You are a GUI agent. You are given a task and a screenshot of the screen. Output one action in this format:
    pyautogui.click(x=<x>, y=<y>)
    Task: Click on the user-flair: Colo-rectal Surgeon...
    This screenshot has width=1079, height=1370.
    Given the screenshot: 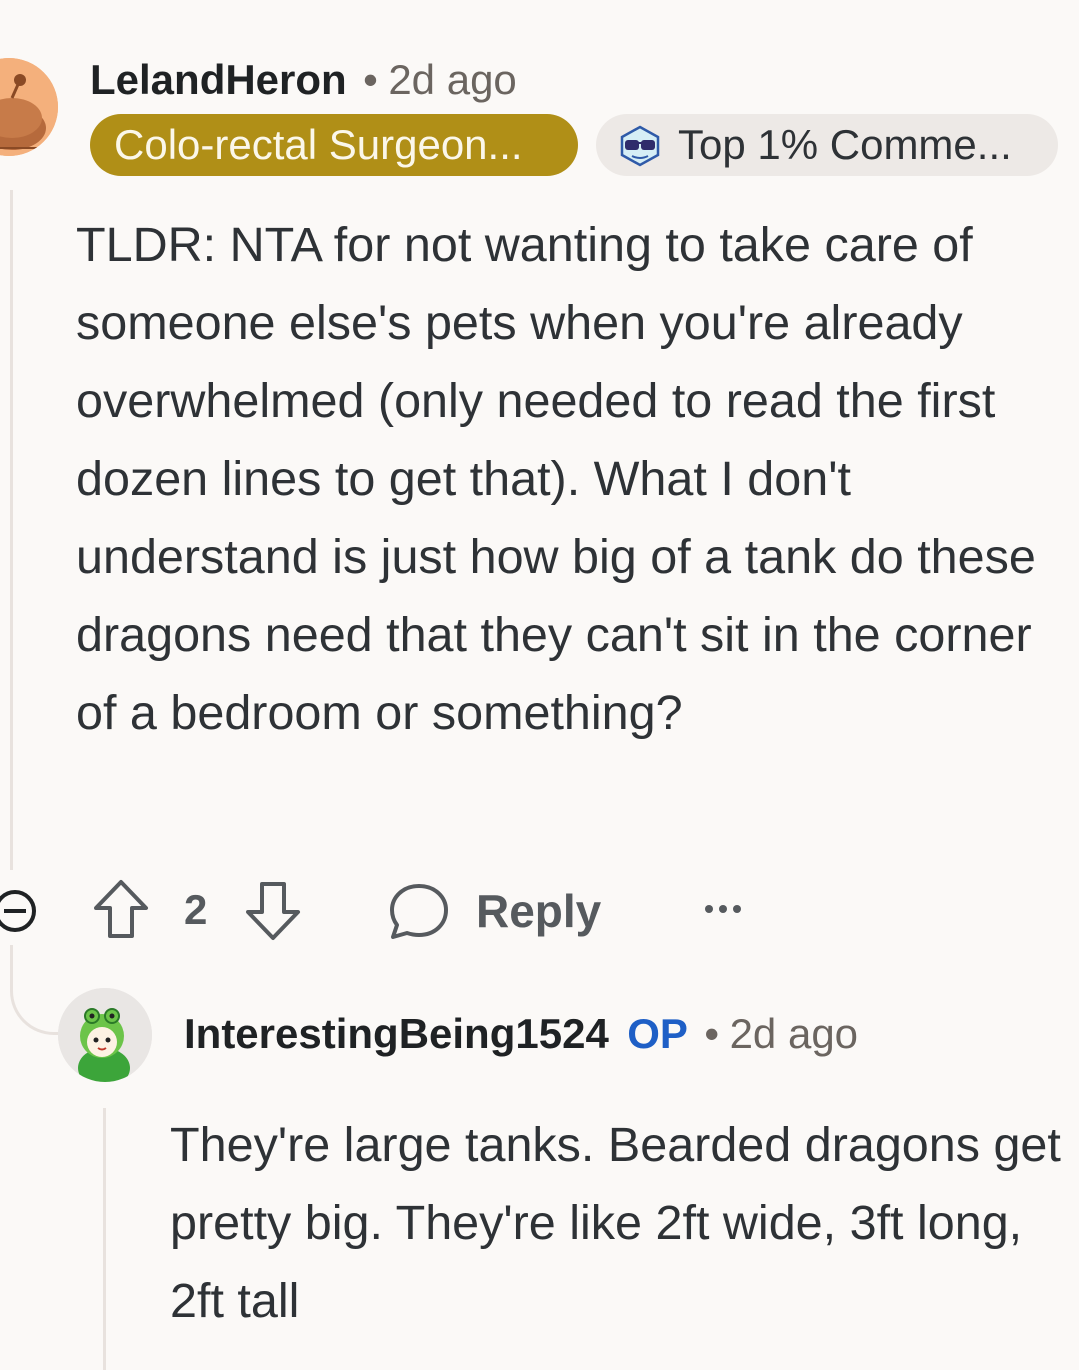 What is the action you would take?
    pyautogui.click(x=334, y=145)
    